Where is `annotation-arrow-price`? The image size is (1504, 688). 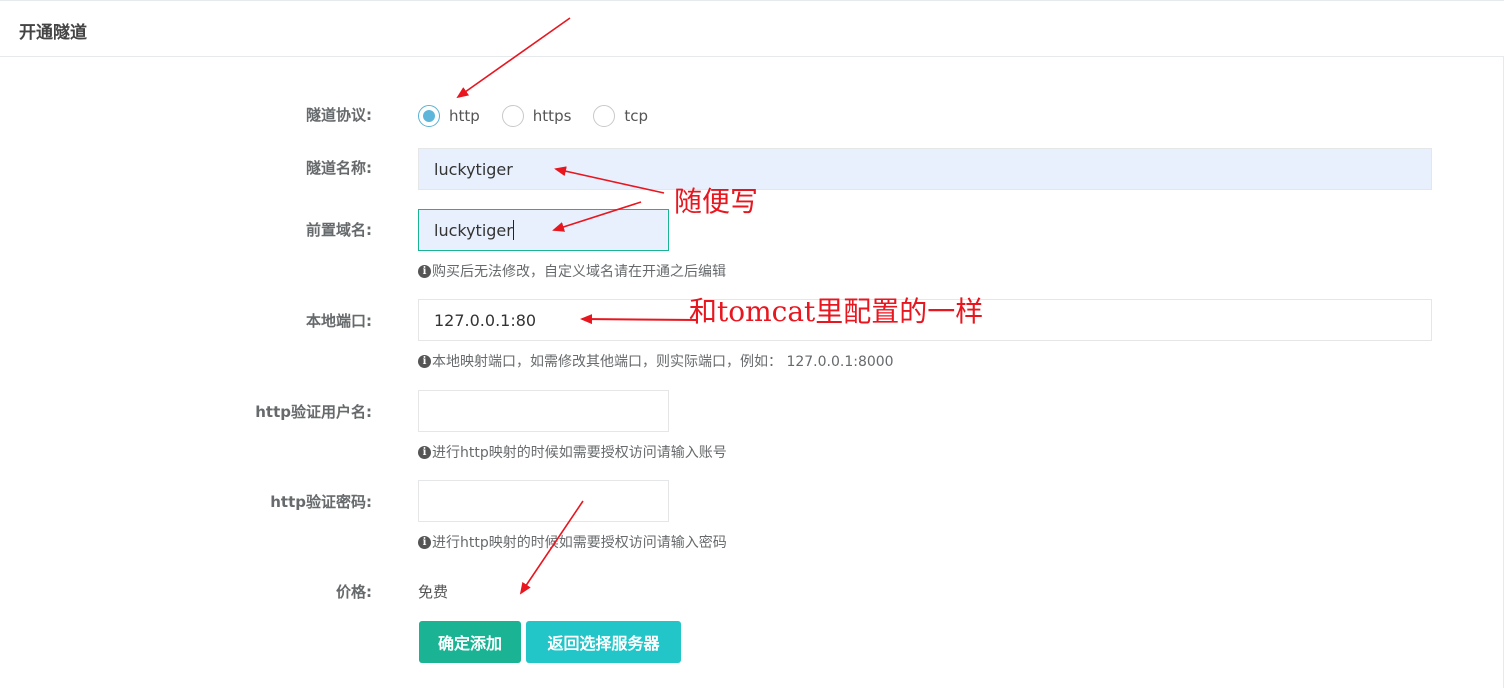 annotation-arrow-price is located at coordinates (551, 547).